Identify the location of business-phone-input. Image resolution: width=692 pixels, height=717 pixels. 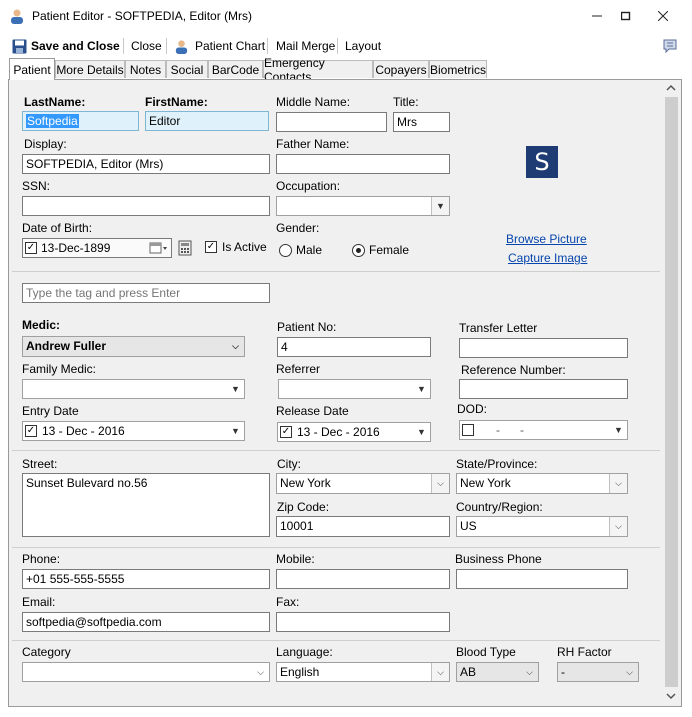
(542, 579).